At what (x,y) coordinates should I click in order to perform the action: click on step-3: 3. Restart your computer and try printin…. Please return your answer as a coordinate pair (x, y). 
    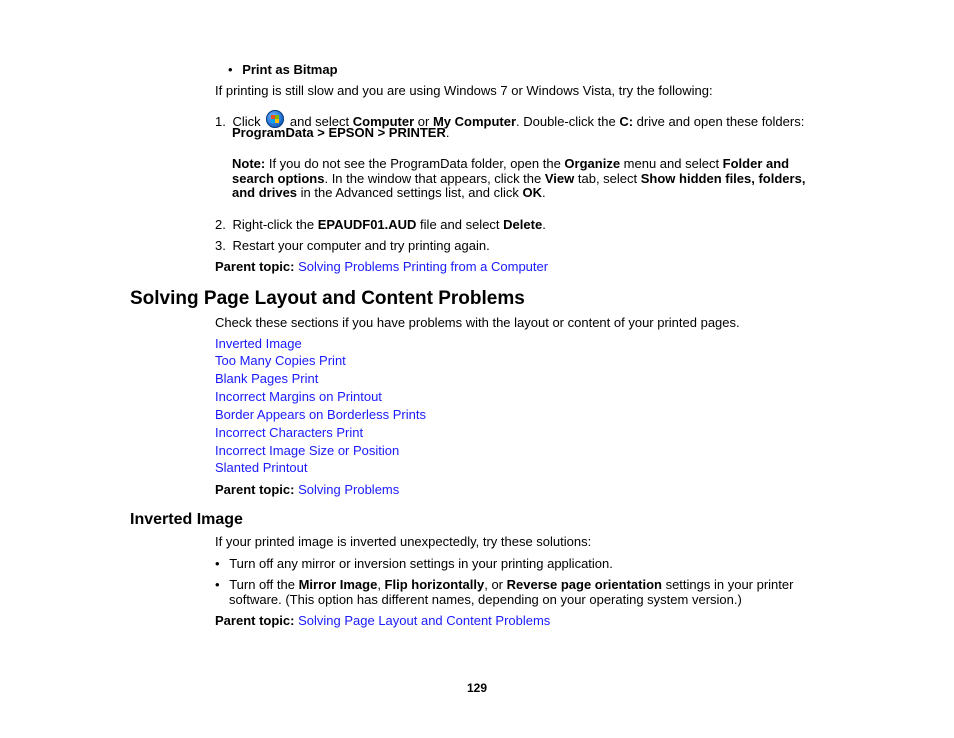
    Looking at the image, I should click on (352, 245).